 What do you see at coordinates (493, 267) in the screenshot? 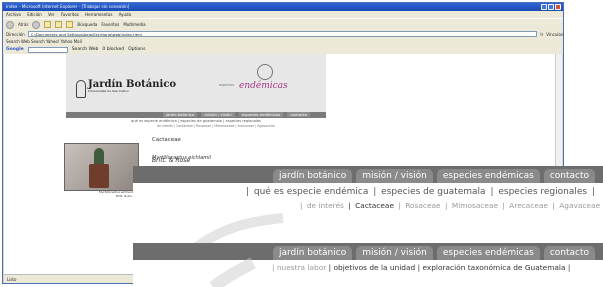
I see `link-exploracion: exploración taxonómica de Guatemala` at bounding box center [493, 267].